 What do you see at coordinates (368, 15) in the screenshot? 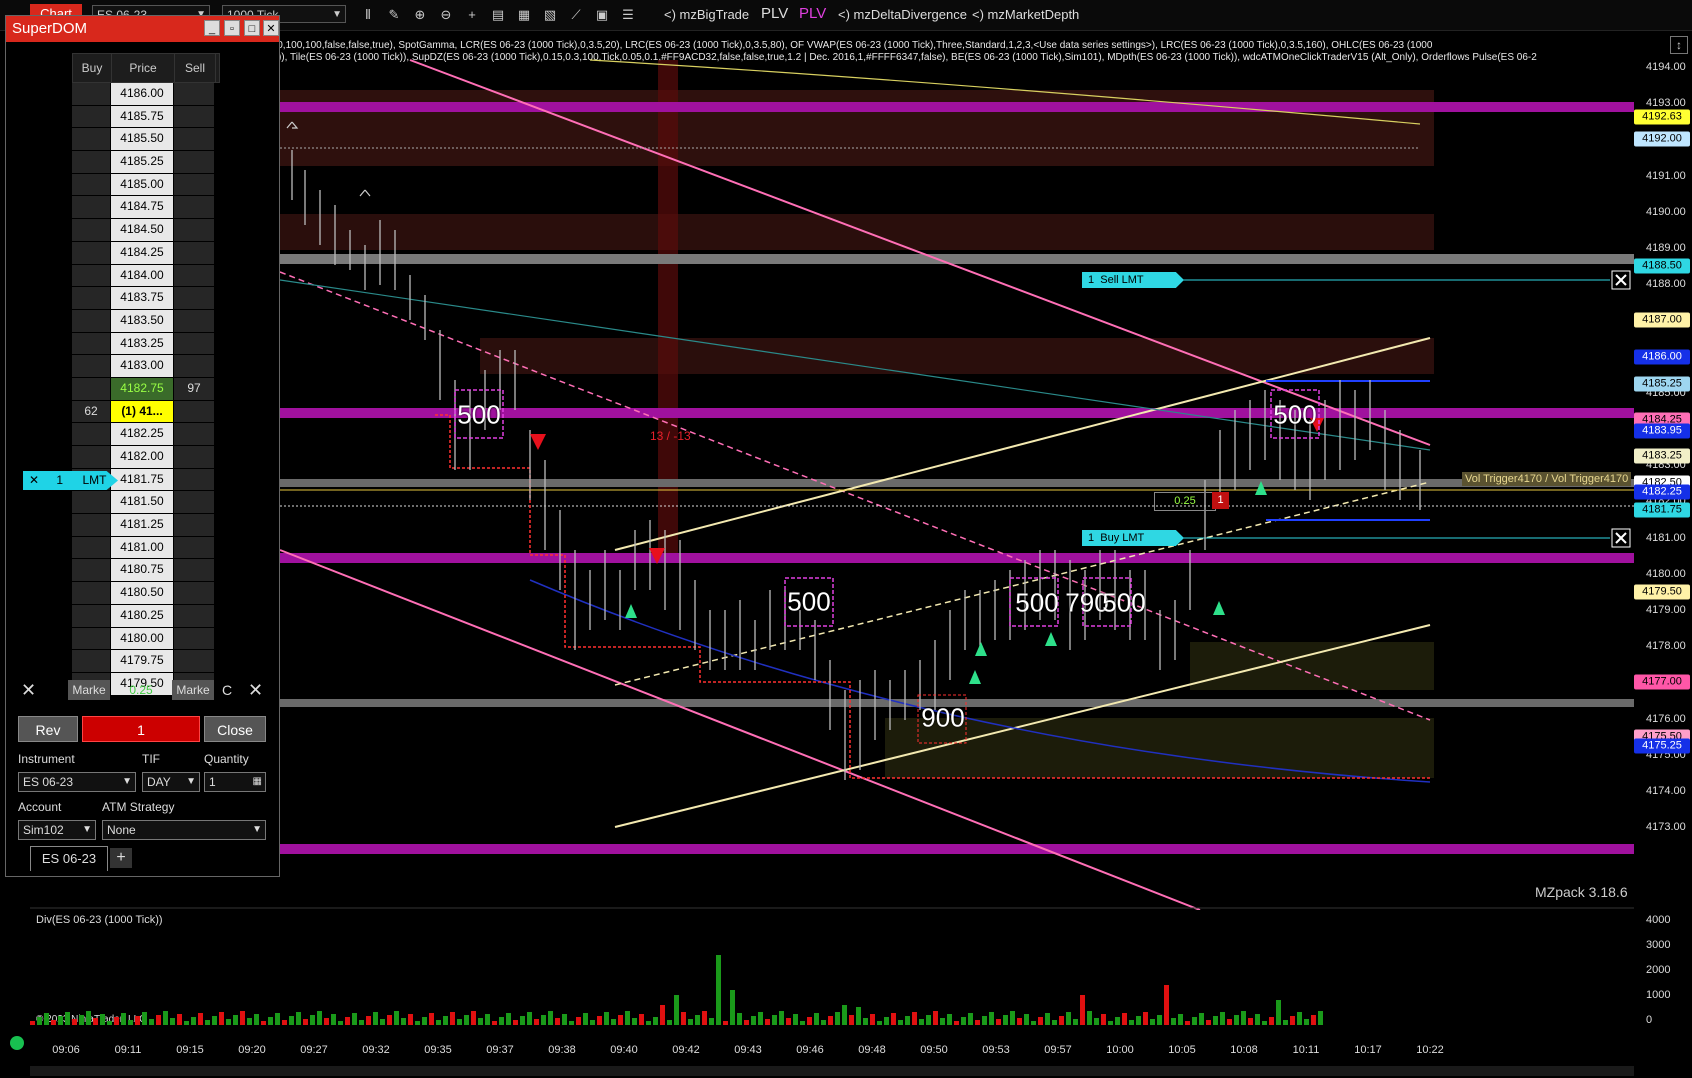
I see `bar-type-icon: ⫴` at bounding box center [368, 15].